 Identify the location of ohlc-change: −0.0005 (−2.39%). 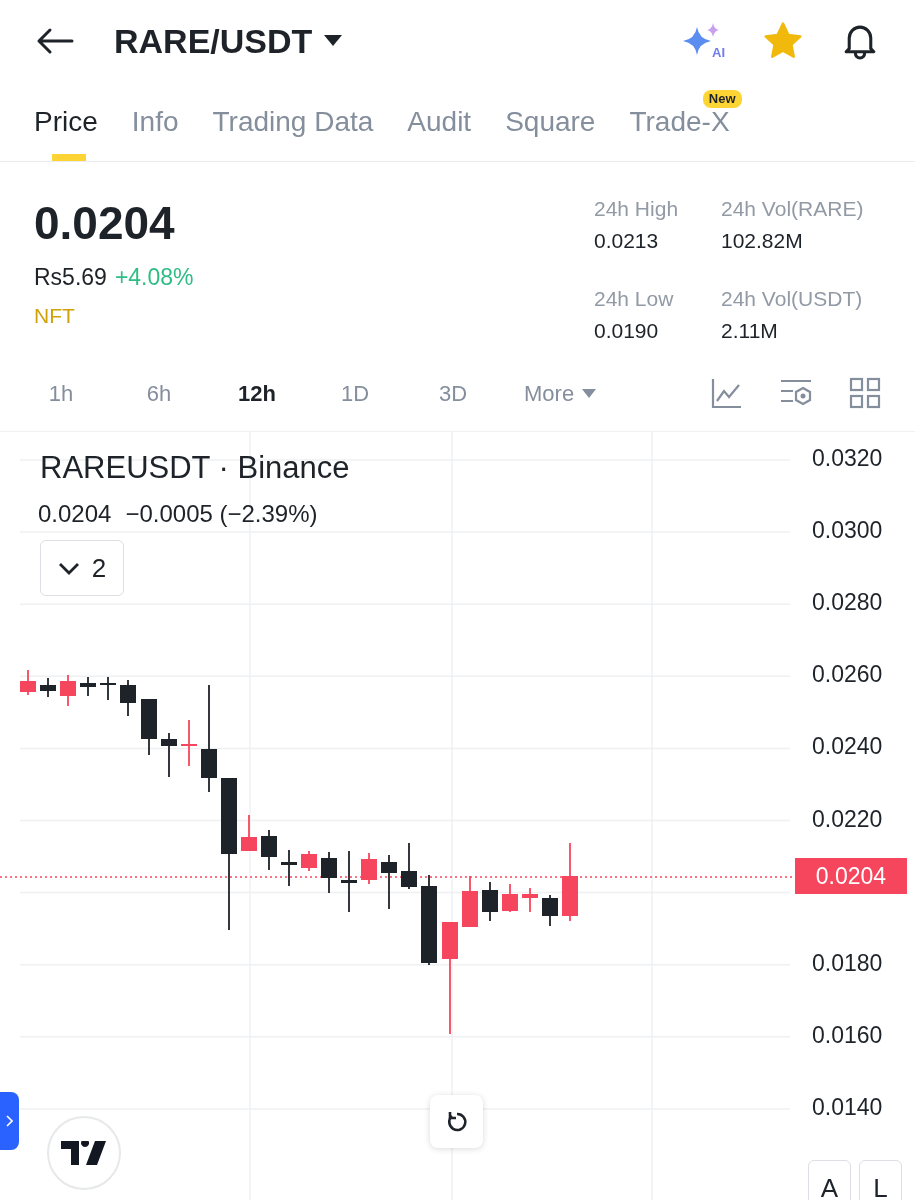
(221, 514).